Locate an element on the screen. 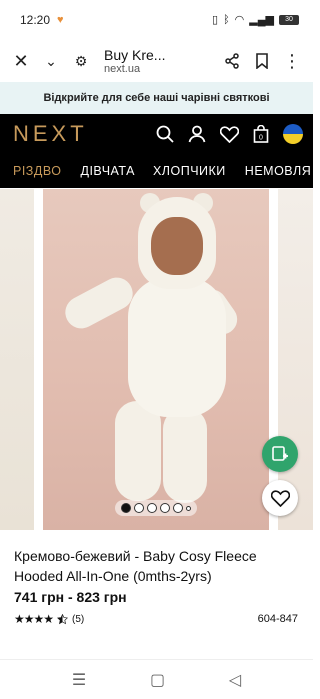 This screenshot has width=320, height=699. product-price: 741 грн - 823 грн is located at coordinates (70, 597).